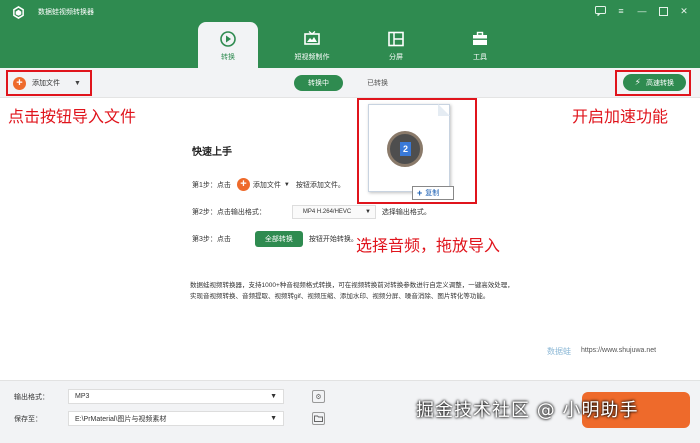 This screenshot has width=700, height=443. I want to click on file-badge: 2, so click(405, 149).